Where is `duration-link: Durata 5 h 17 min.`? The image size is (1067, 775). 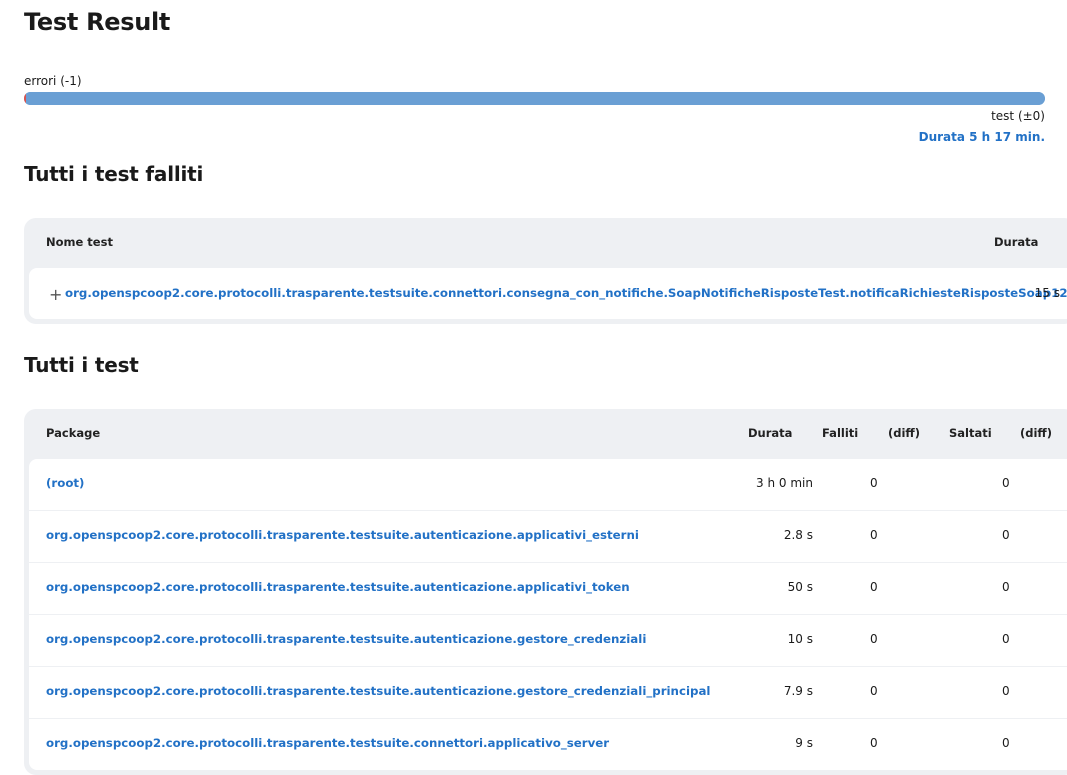 duration-link: Durata 5 h 17 min. is located at coordinates (982, 137).